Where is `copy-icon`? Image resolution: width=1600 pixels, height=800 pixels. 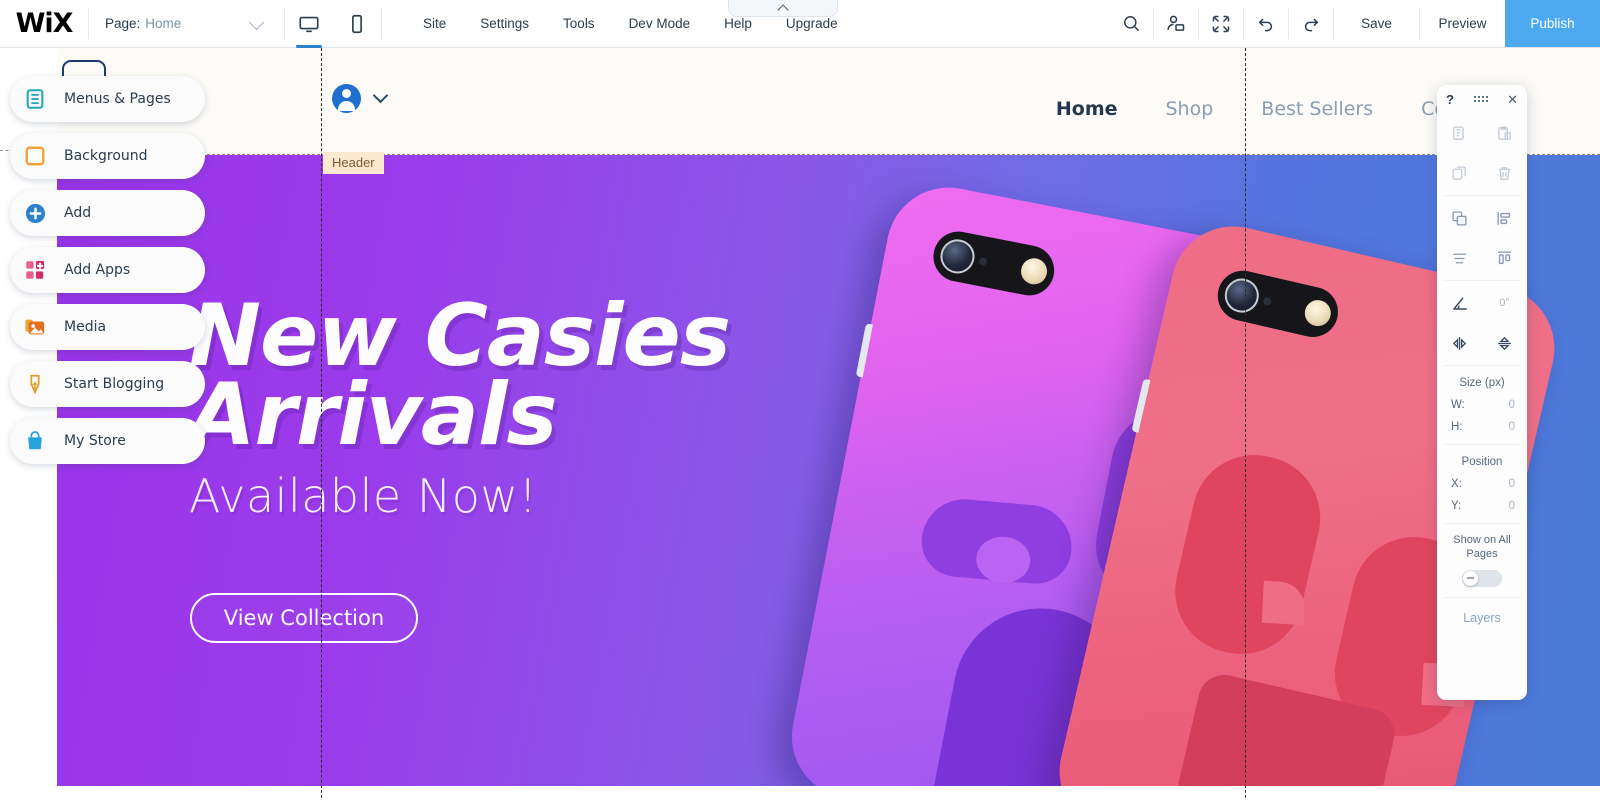 copy-icon is located at coordinates (1459, 133).